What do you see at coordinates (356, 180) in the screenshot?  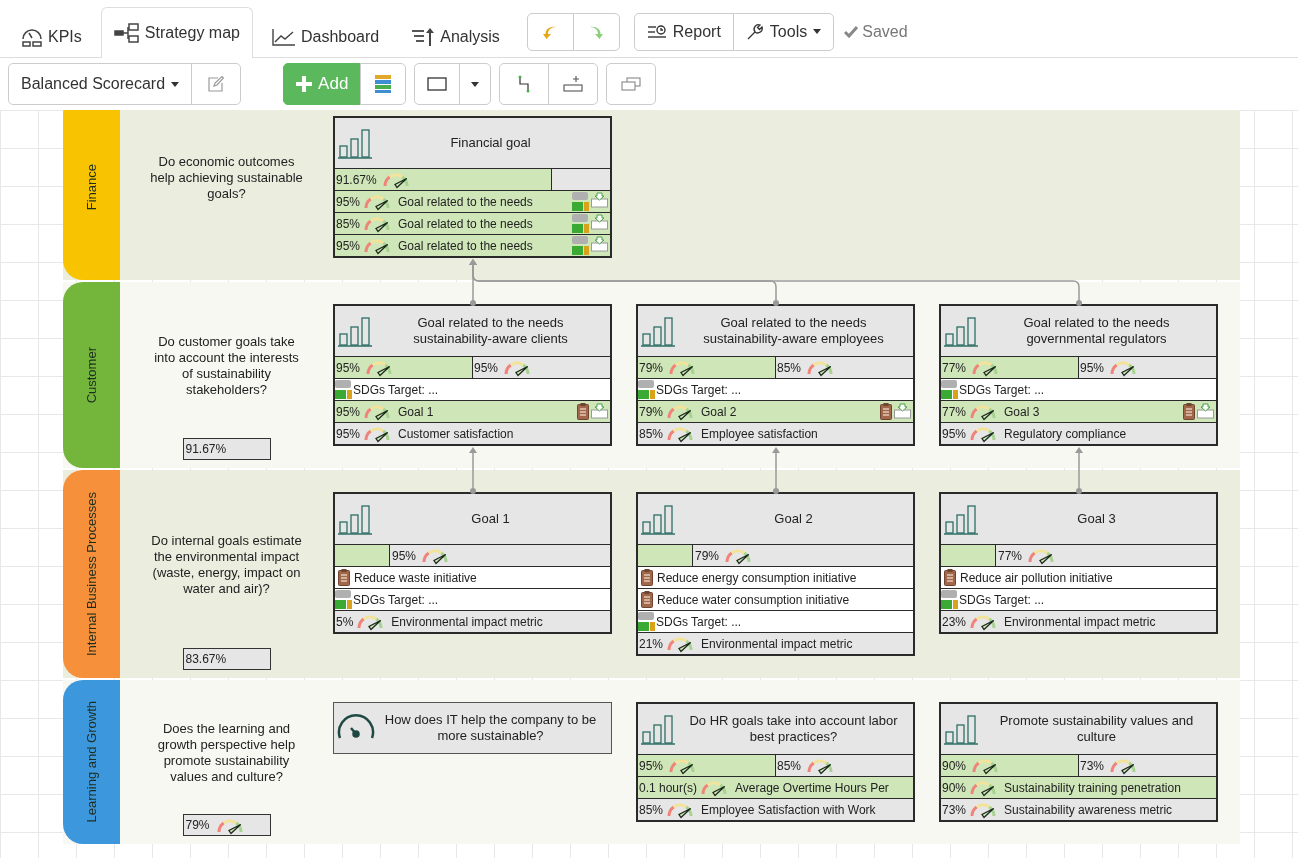 I see `metric-value: 91.67%` at bounding box center [356, 180].